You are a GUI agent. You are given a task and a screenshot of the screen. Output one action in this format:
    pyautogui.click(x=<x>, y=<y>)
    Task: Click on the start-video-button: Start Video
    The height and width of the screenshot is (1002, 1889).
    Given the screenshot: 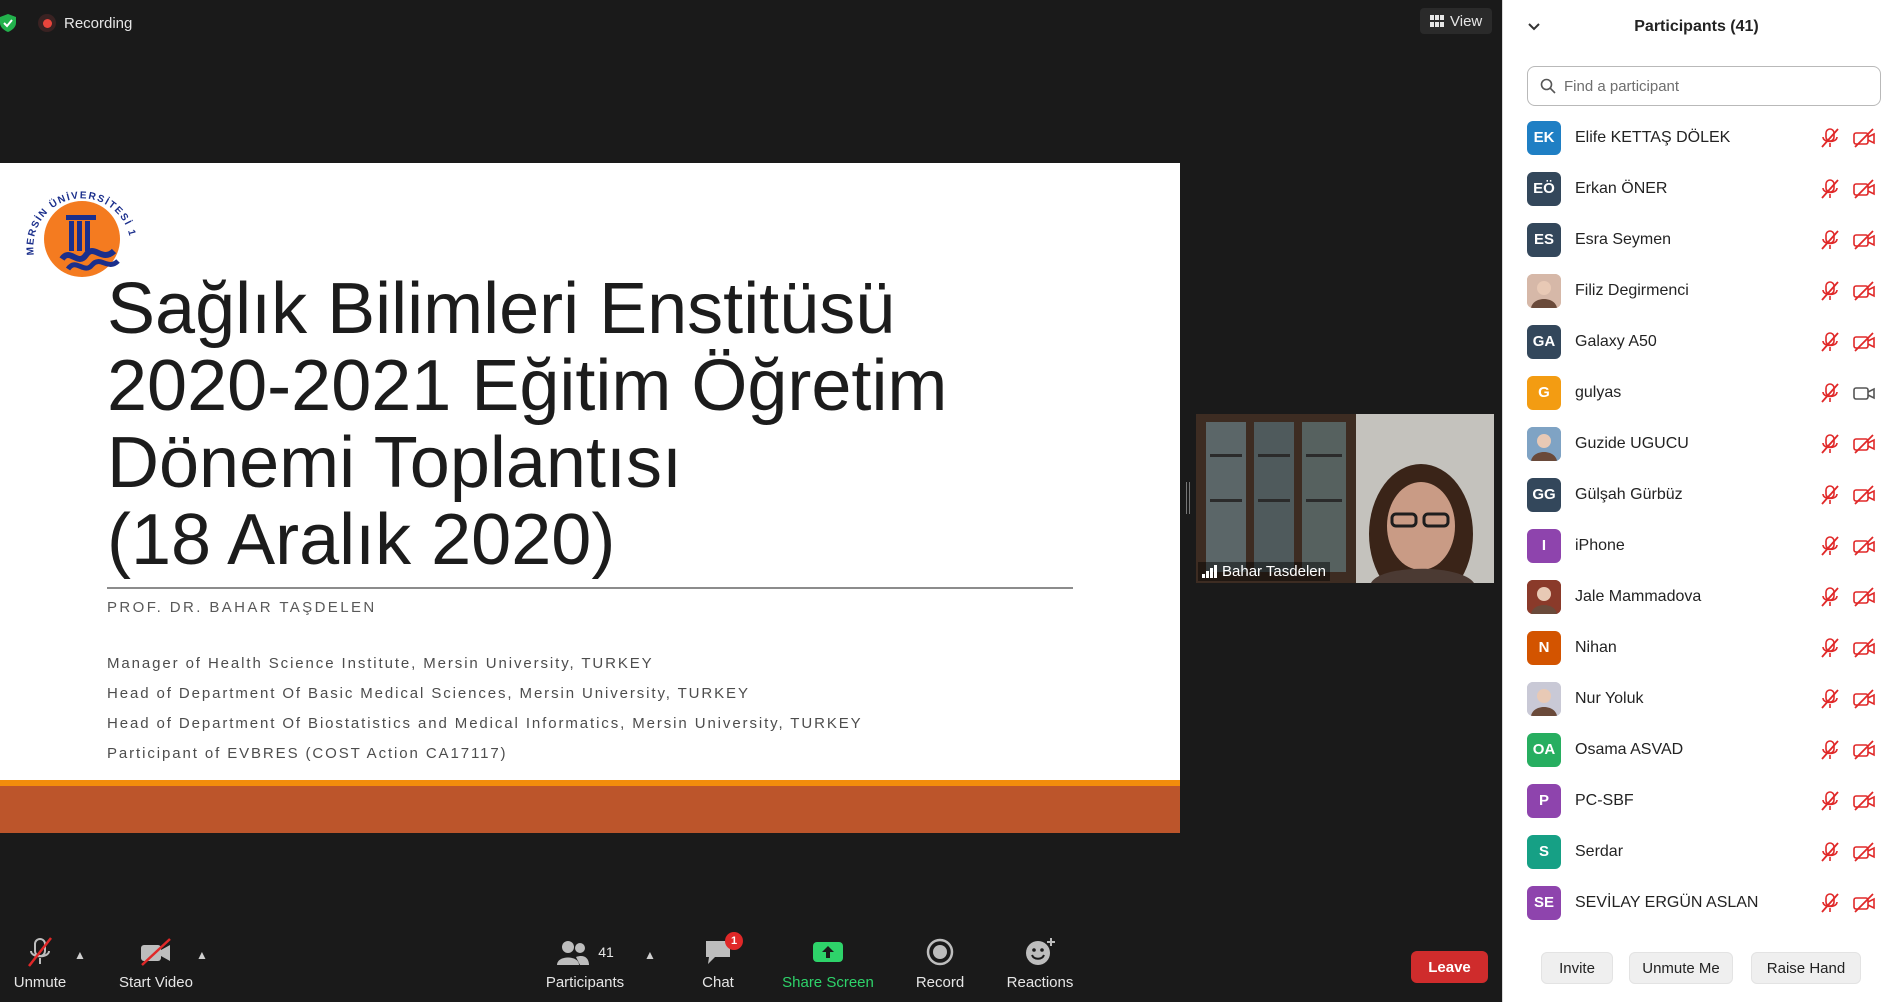 What is the action you would take?
    pyautogui.click(x=156, y=965)
    